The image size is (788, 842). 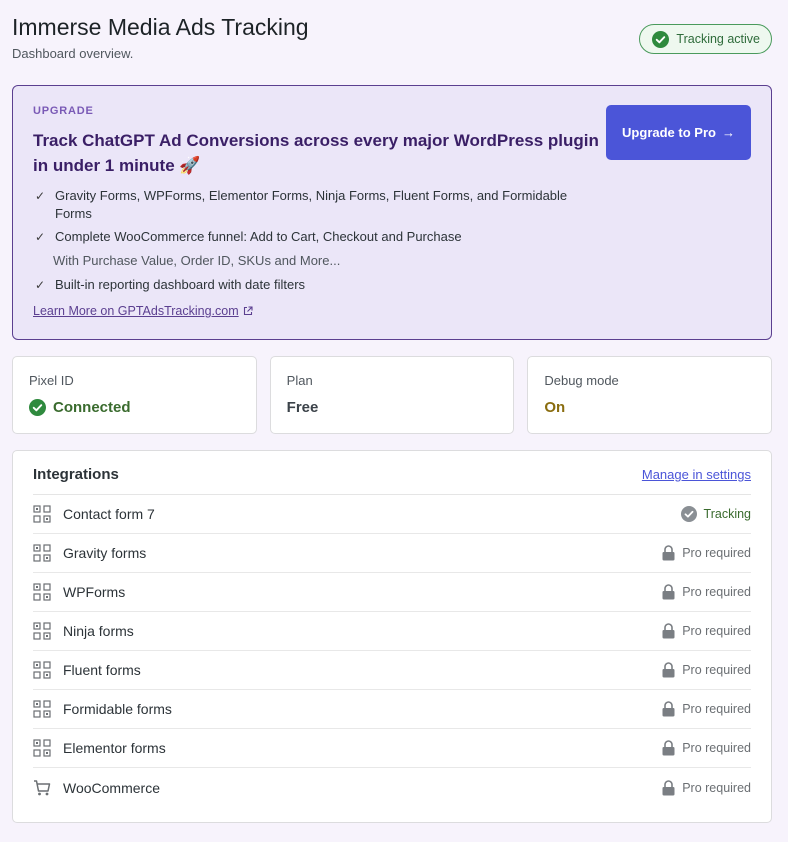 I want to click on cart-icon, so click(x=42, y=787).